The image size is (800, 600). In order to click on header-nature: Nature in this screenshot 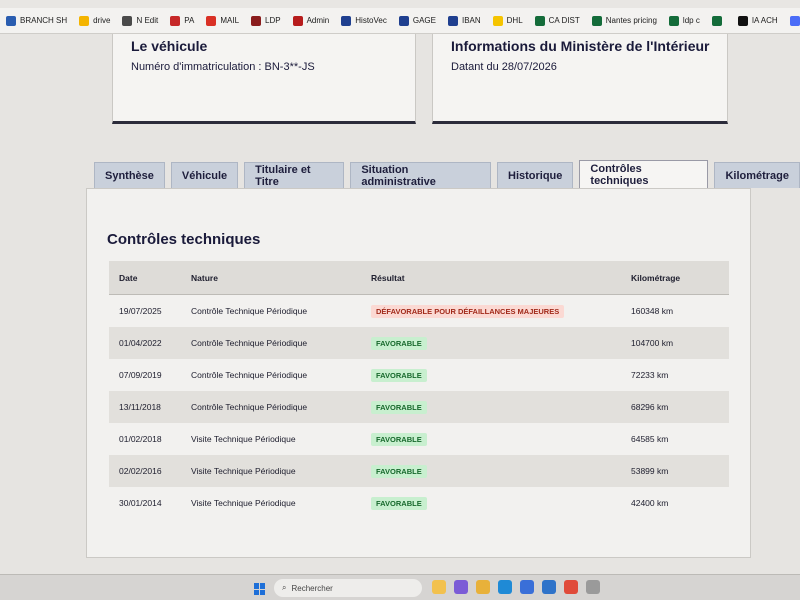, I will do `click(204, 277)`.